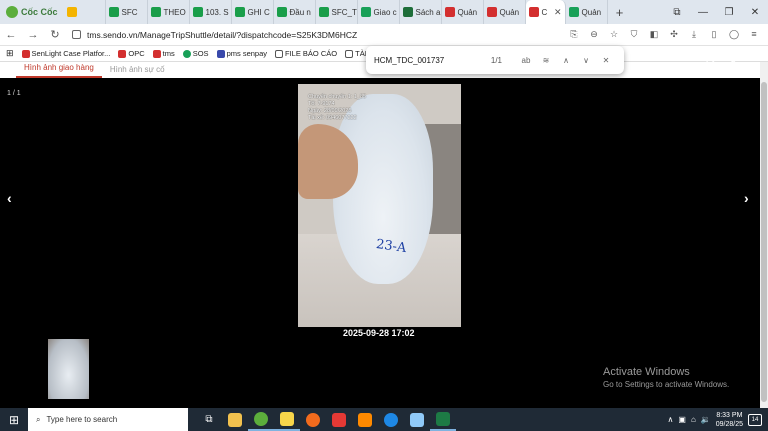 This screenshot has height=431, width=768. Describe the element at coordinates (566, 60) in the screenshot. I see `find-previous-icon: ∧` at that location.